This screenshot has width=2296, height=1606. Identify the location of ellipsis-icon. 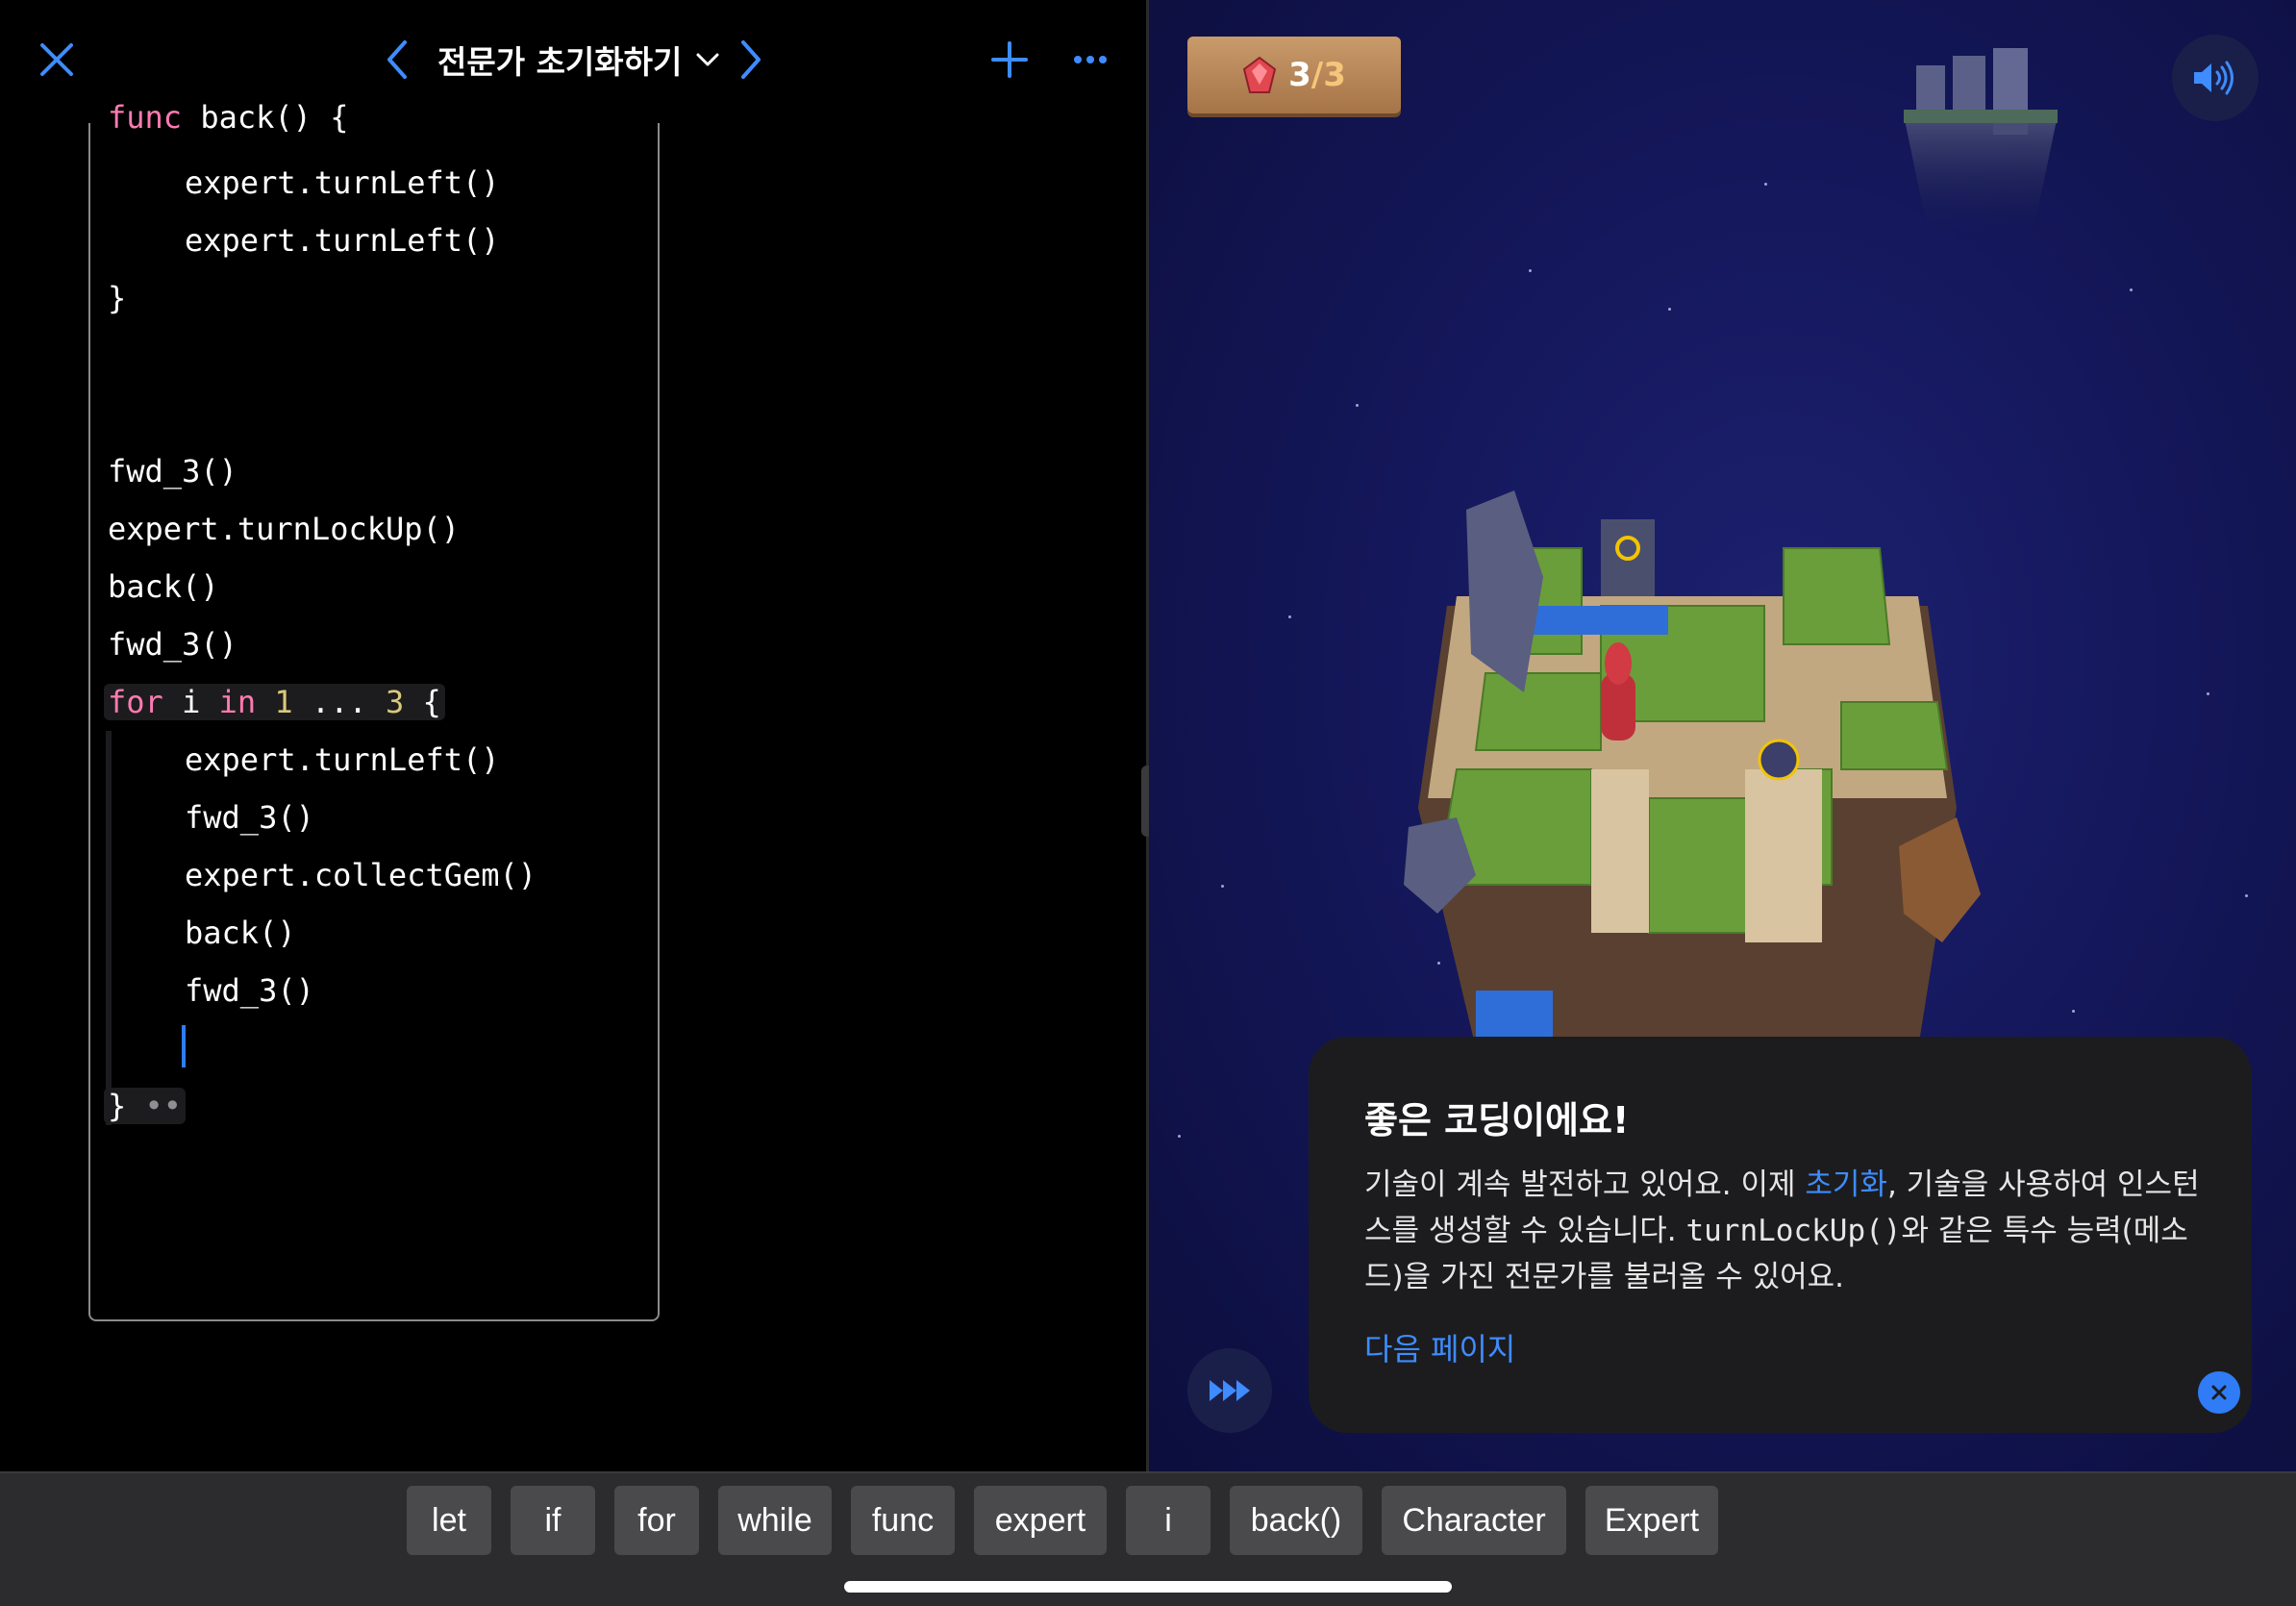
(1090, 59).